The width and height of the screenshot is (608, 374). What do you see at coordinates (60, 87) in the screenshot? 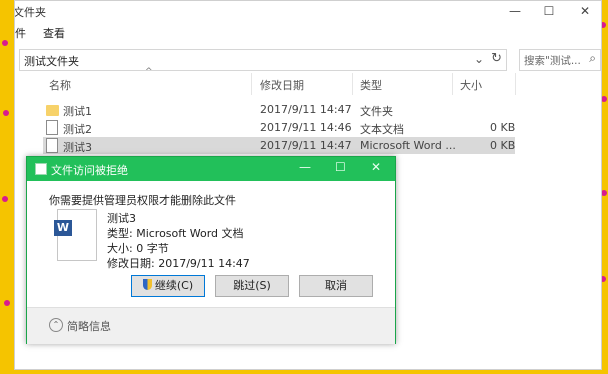
I see `column-header-name: 名称` at bounding box center [60, 87].